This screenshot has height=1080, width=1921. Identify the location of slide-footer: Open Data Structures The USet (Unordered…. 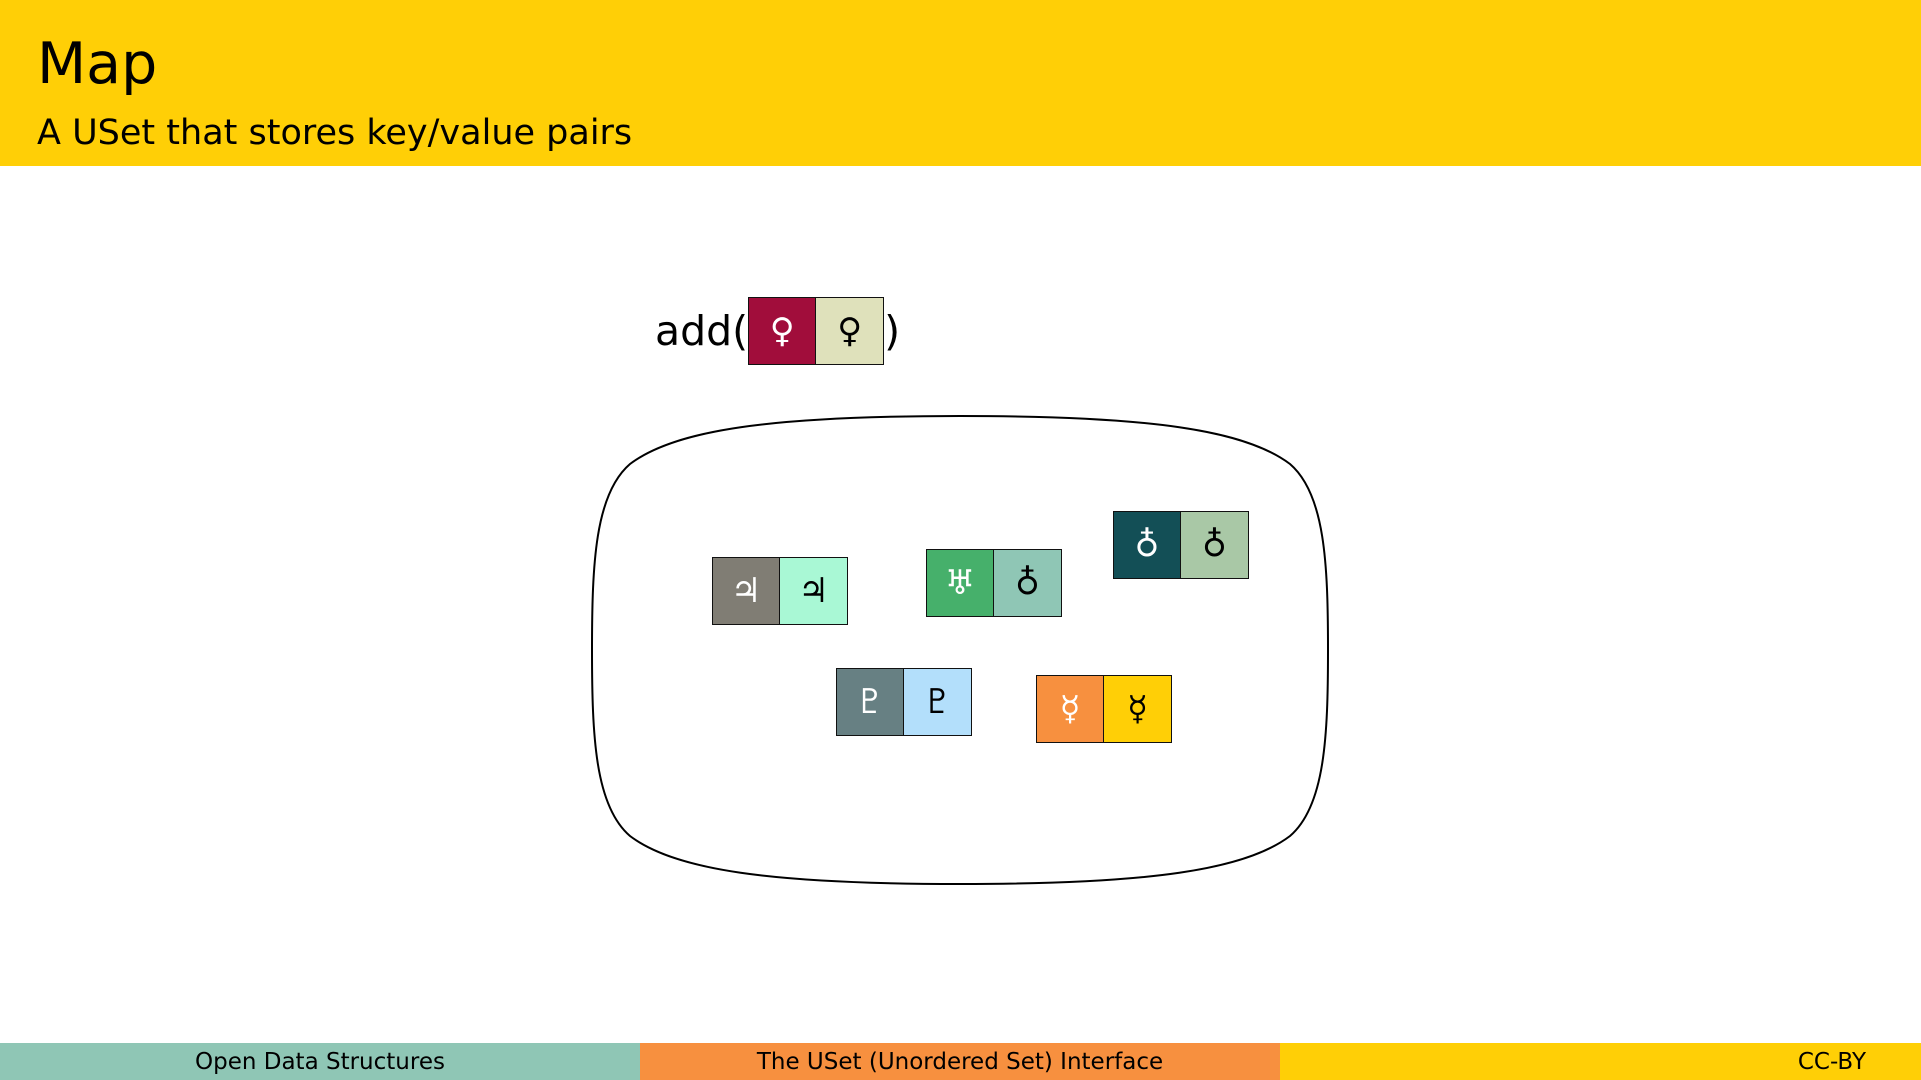
(960, 1061).